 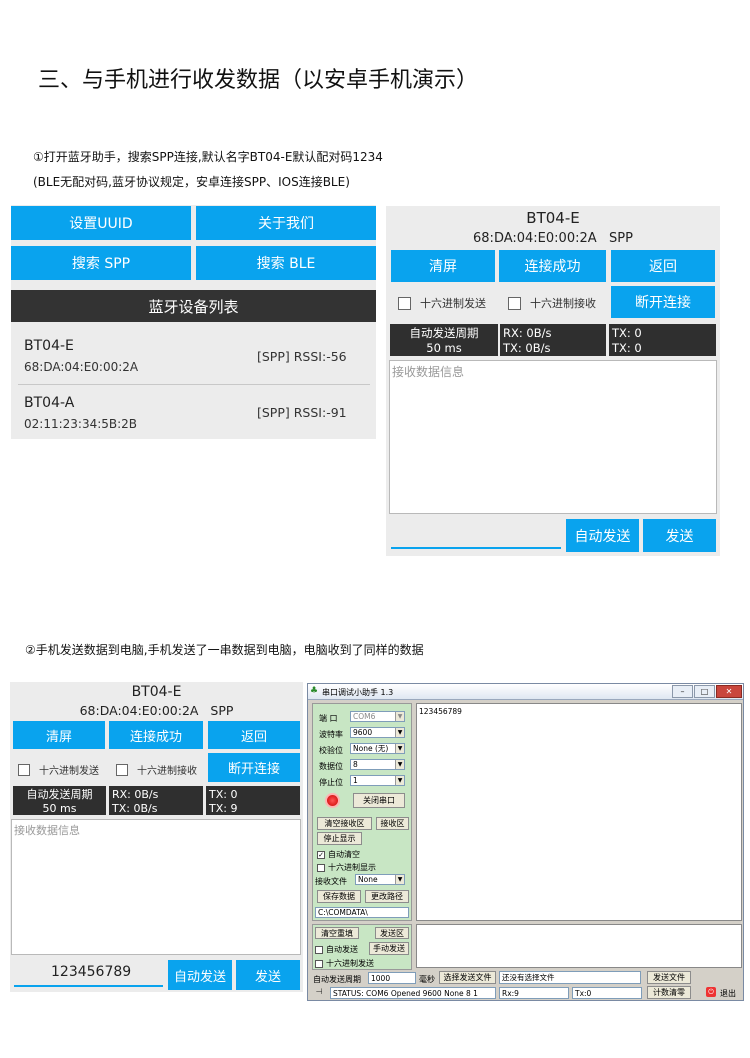 I want to click on parity-select: None (无) ▼, so click(x=377, y=748).